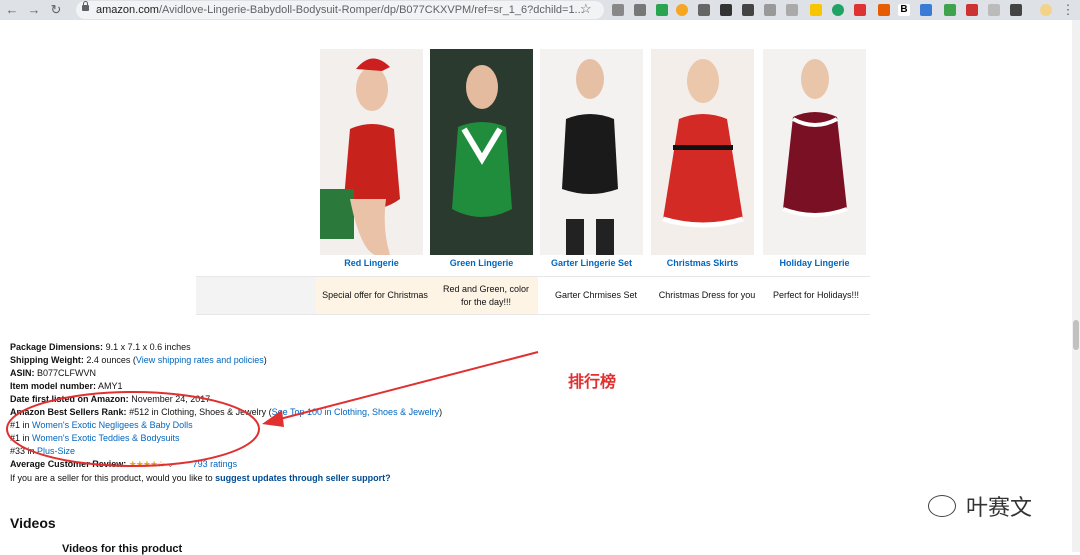  Describe the element at coordinates (592, 382) in the screenshot. I see `annotation-label: 排行榜` at that location.